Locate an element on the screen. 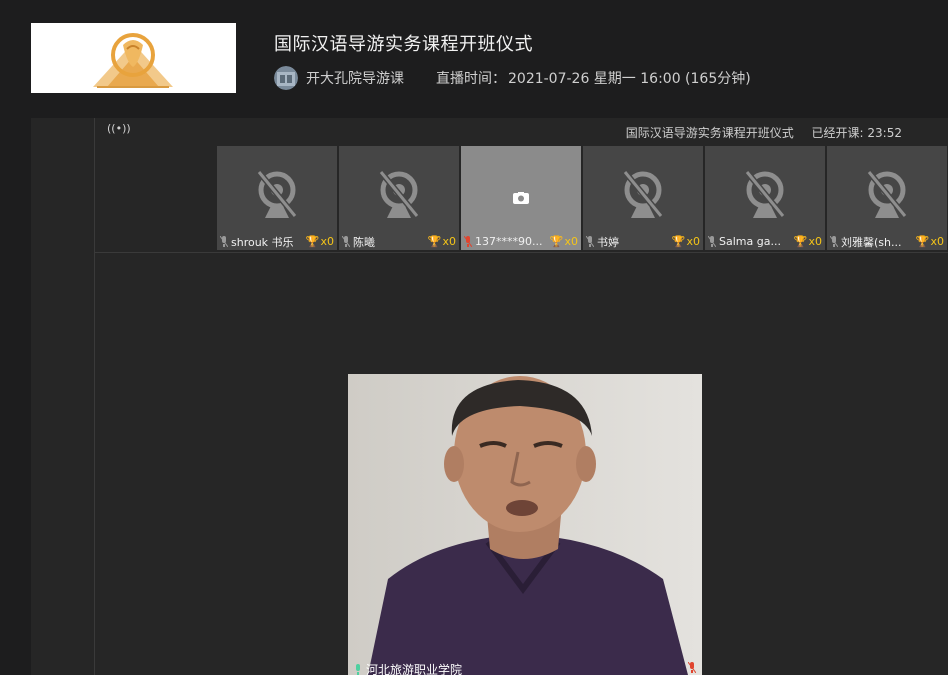 This screenshot has width=948, height=675. tile-footer: shrouk 书乐 🏆 x0 is located at coordinates (277, 241).